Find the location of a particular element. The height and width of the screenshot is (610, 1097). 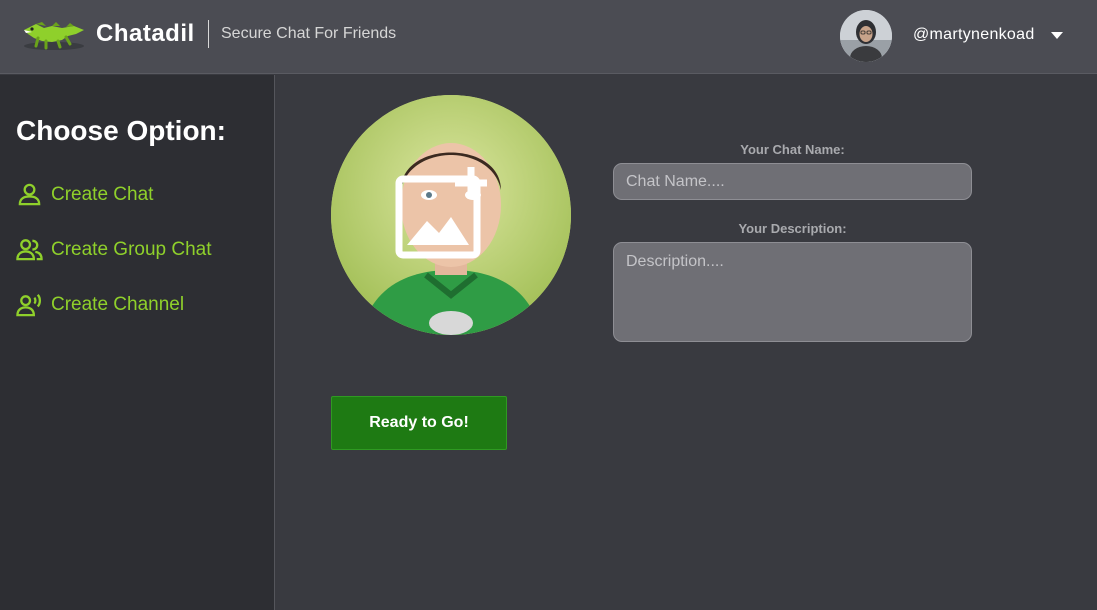

group-icon is located at coordinates (29, 250).